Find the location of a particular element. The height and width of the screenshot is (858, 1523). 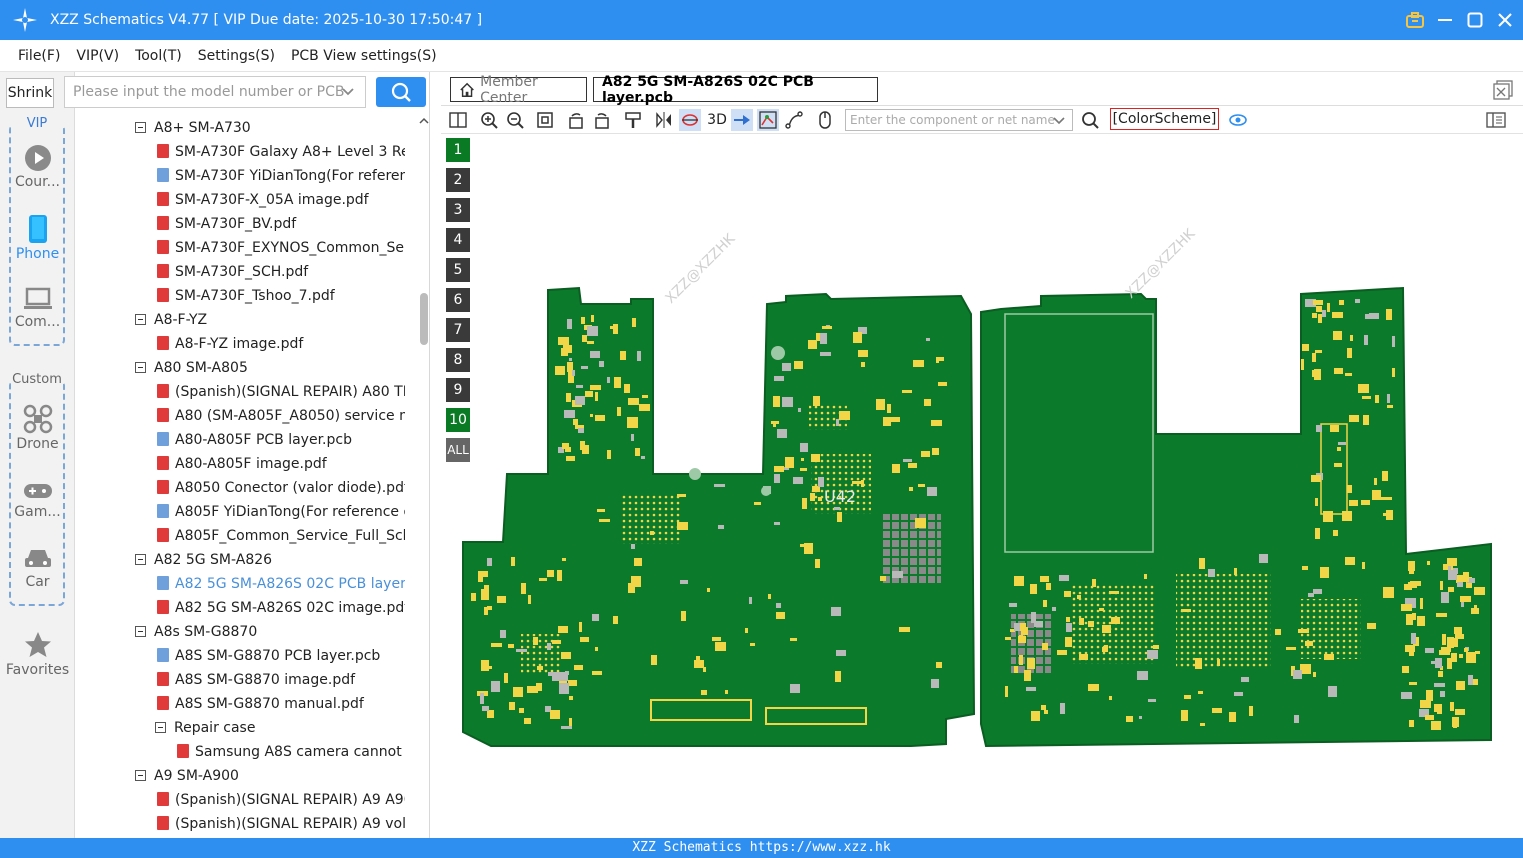

rail-item-favorites: Favorites is located at coordinates (37, 654).